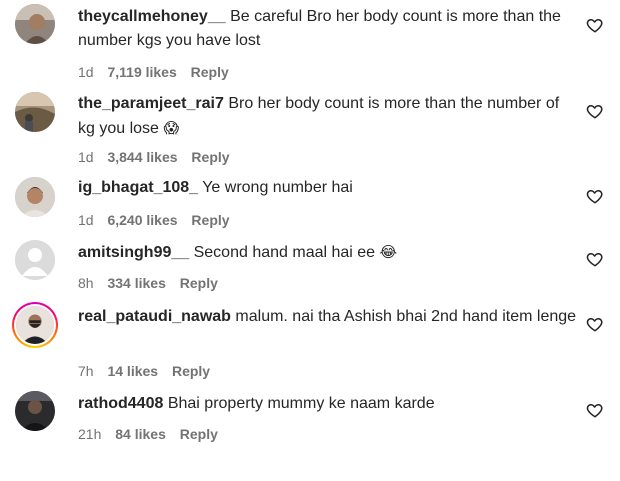  I want to click on comment-likes: 6,240 likes, so click(142, 220).